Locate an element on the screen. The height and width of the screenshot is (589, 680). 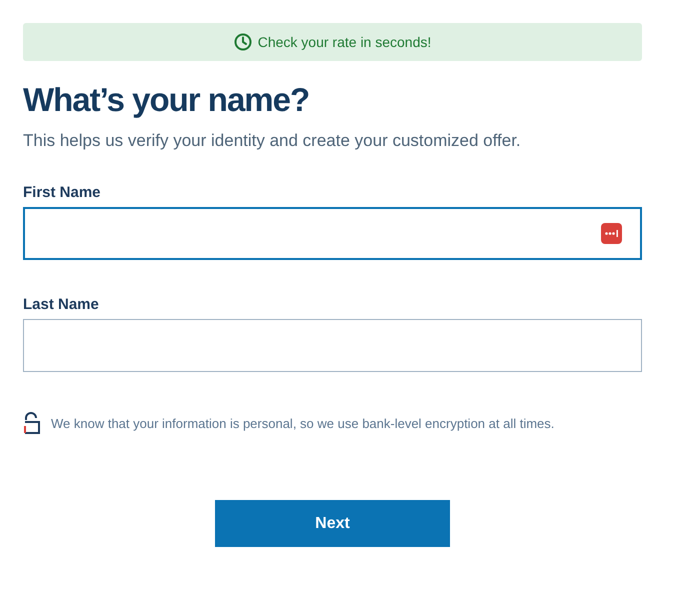
field-label: Last Name is located at coordinates (61, 304).